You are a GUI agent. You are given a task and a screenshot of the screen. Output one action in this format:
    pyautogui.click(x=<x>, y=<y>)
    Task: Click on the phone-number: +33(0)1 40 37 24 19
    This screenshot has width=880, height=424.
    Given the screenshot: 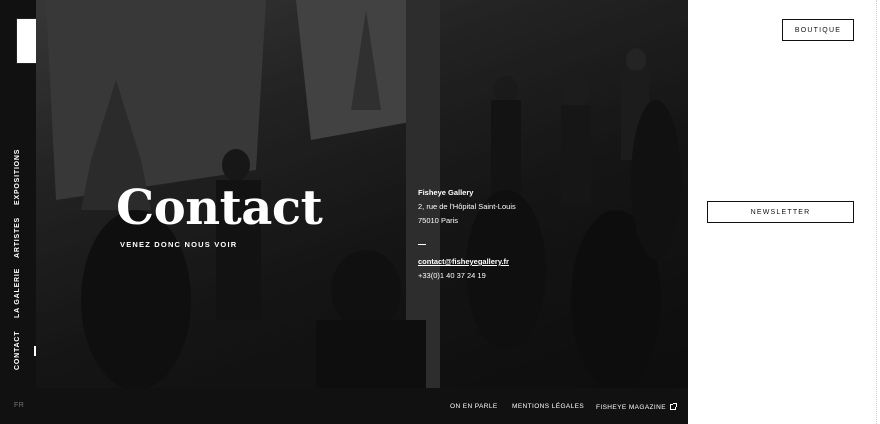 What is the action you would take?
    pyautogui.click(x=467, y=276)
    